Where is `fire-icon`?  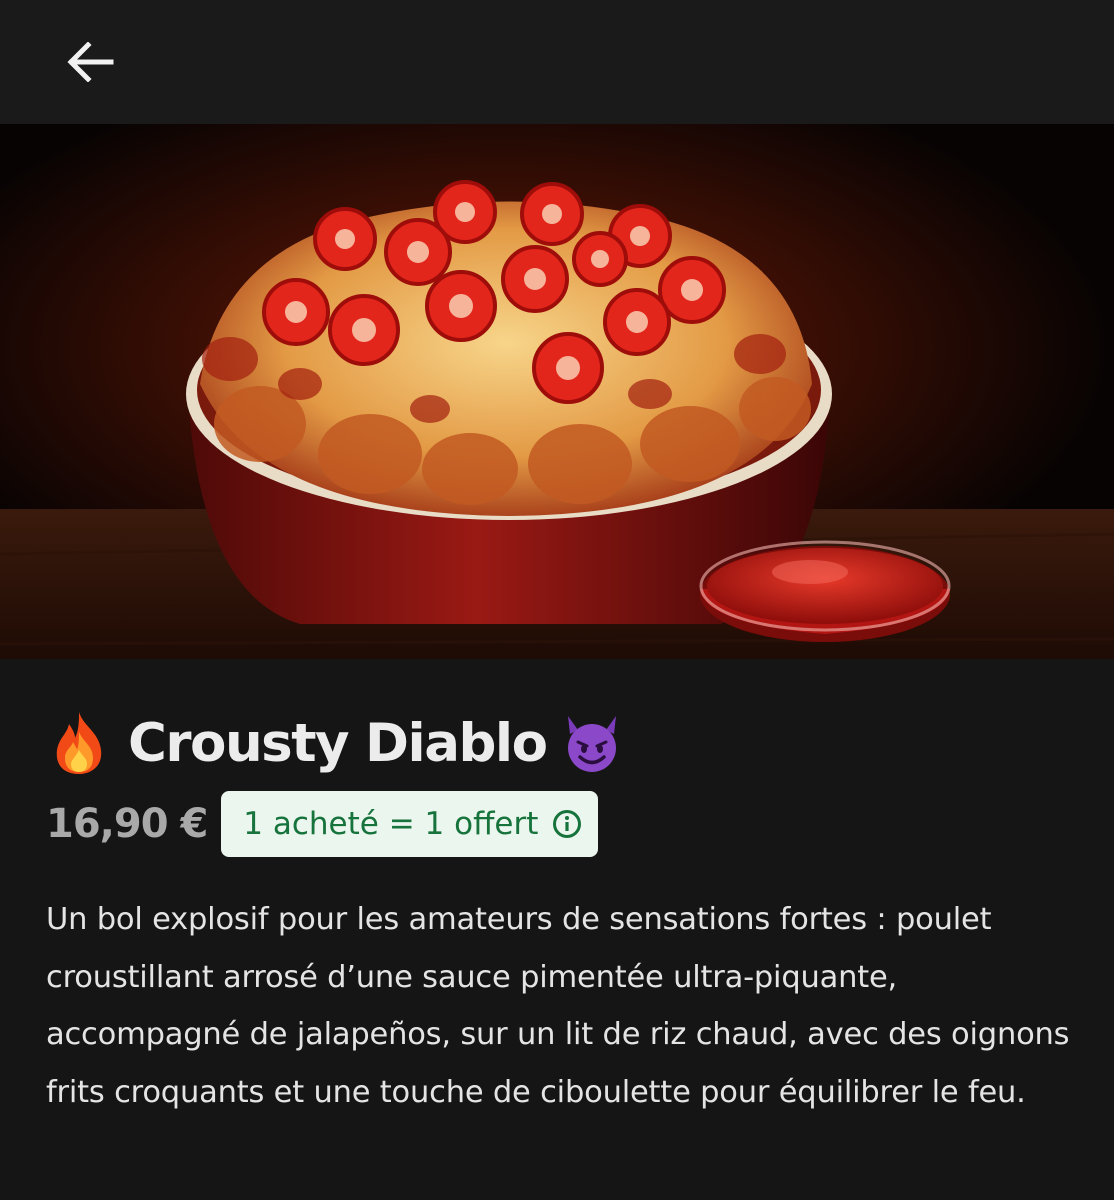
fire-icon is located at coordinates (79, 743).